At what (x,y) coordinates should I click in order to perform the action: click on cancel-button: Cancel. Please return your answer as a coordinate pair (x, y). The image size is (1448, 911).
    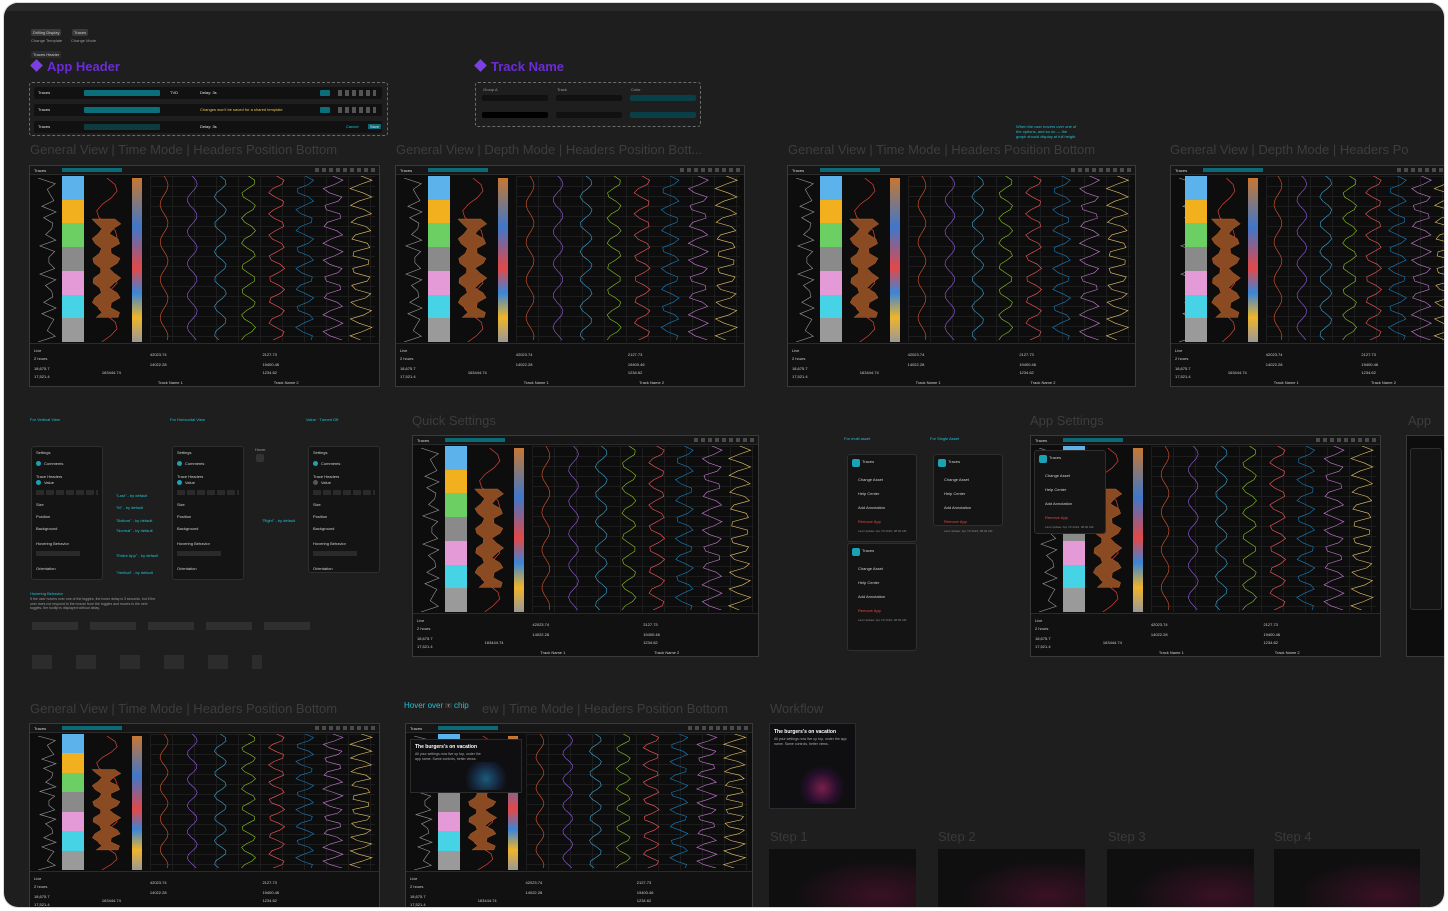
    Looking at the image, I should click on (352, 126).